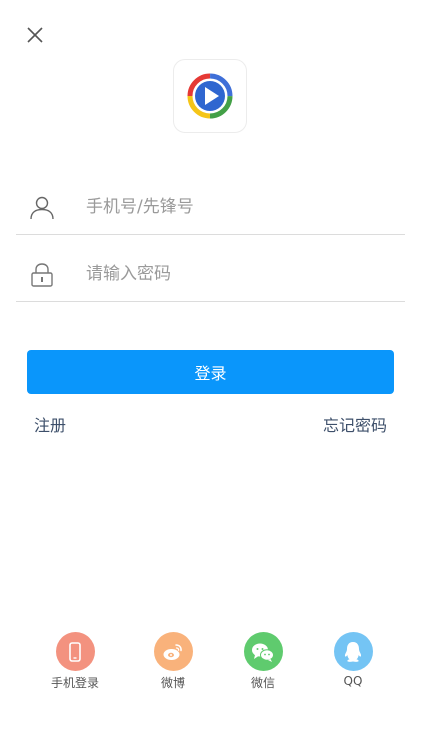  I want to click on close-icon, so click(35, 35).